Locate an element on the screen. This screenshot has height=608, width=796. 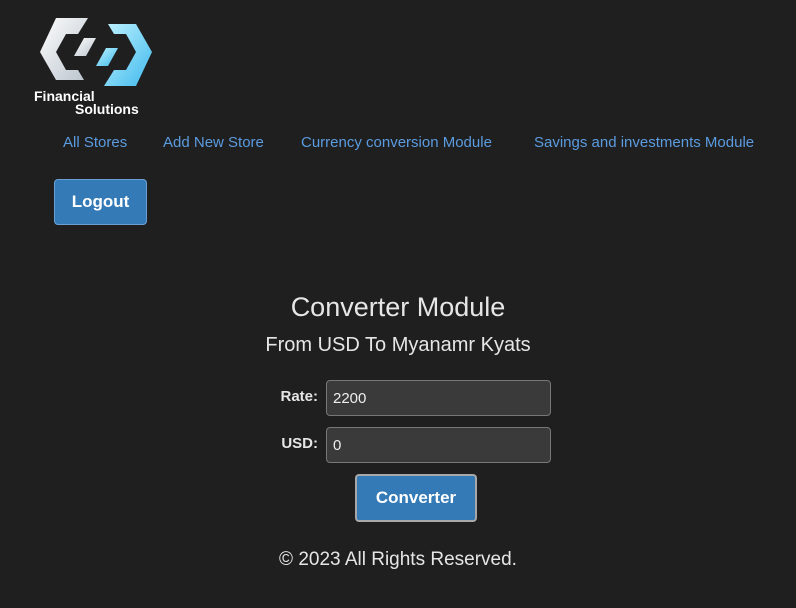
nav-link-currency-conversion: Currency conversion Module is located at coordinates (396, 142).